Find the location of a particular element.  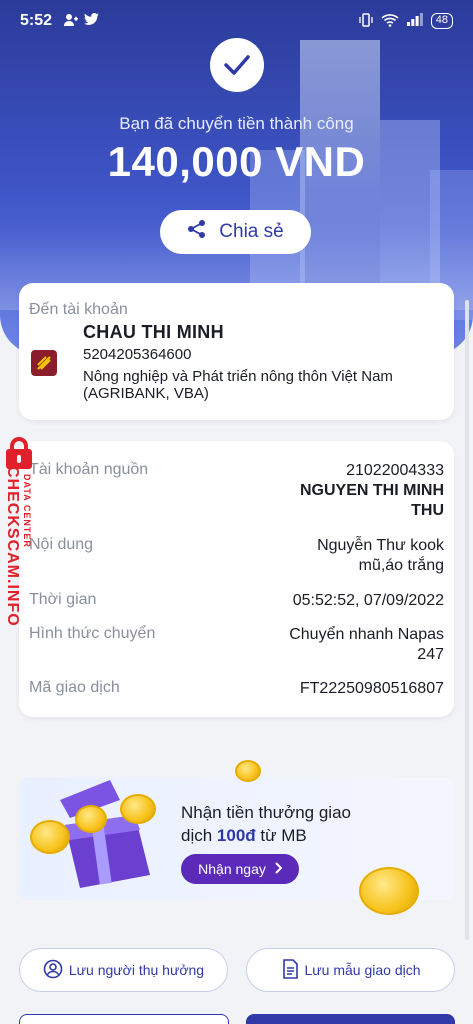

claim-now-label: Nhận ngay is located at coordinates (232, 869).